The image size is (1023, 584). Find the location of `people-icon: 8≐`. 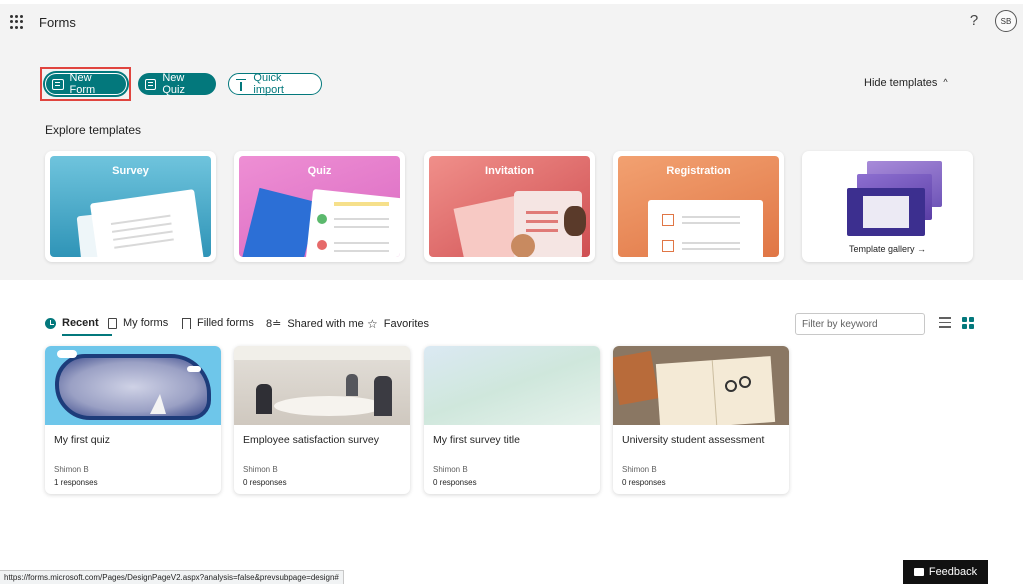

people-icon: 8≐ is located at coordinates (274, 324).